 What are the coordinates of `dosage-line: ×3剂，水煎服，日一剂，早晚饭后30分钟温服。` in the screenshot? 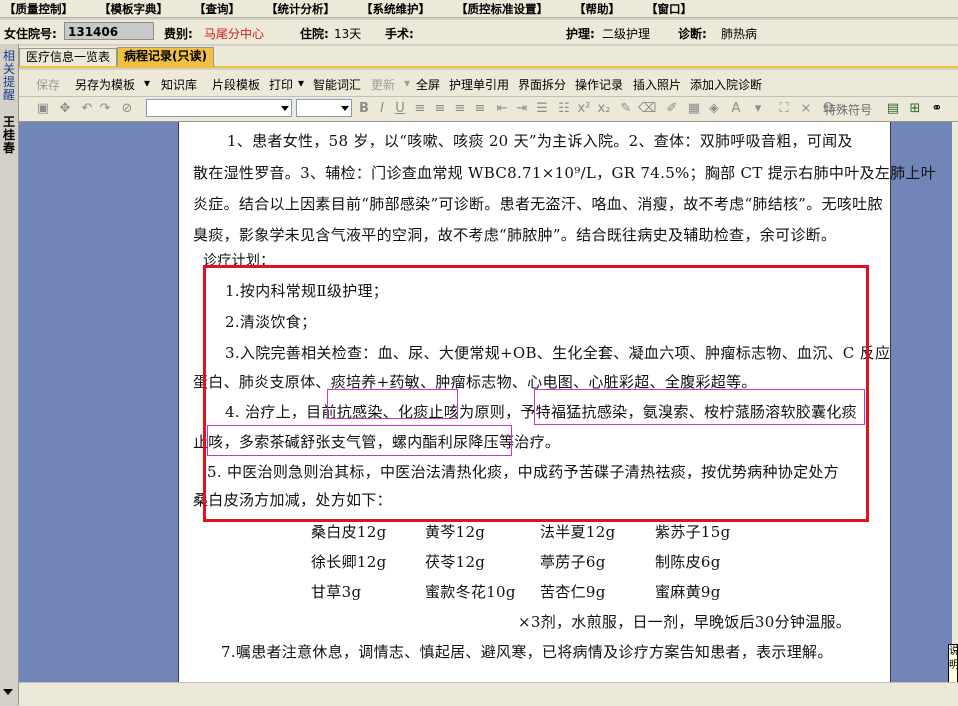 It's located at (685, 622).